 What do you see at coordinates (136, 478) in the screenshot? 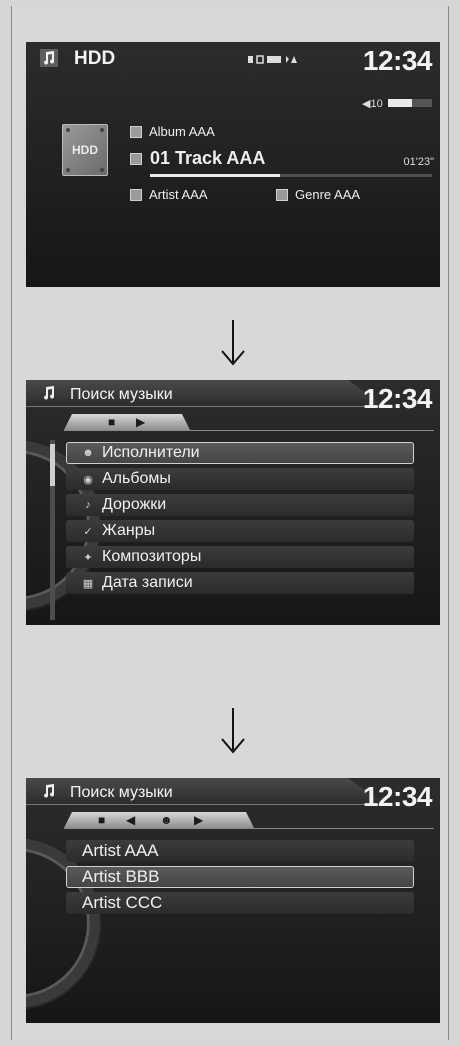
I see `list-item-label: Альбомы` at bounding box center [136, 478].